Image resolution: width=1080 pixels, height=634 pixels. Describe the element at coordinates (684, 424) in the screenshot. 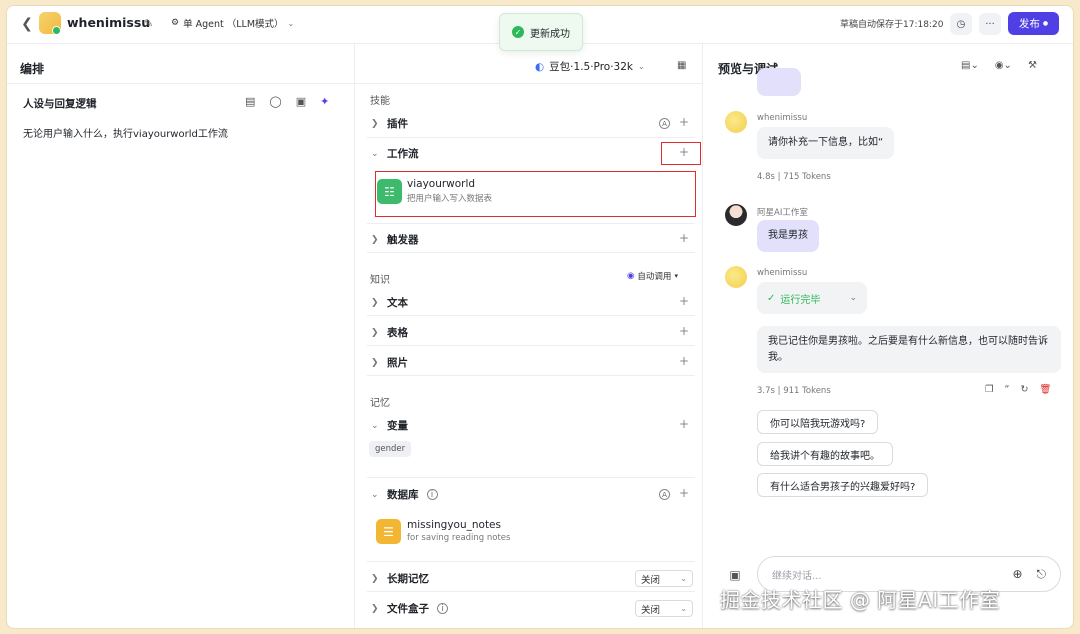

I see `add-variable-icon: +` at that location.